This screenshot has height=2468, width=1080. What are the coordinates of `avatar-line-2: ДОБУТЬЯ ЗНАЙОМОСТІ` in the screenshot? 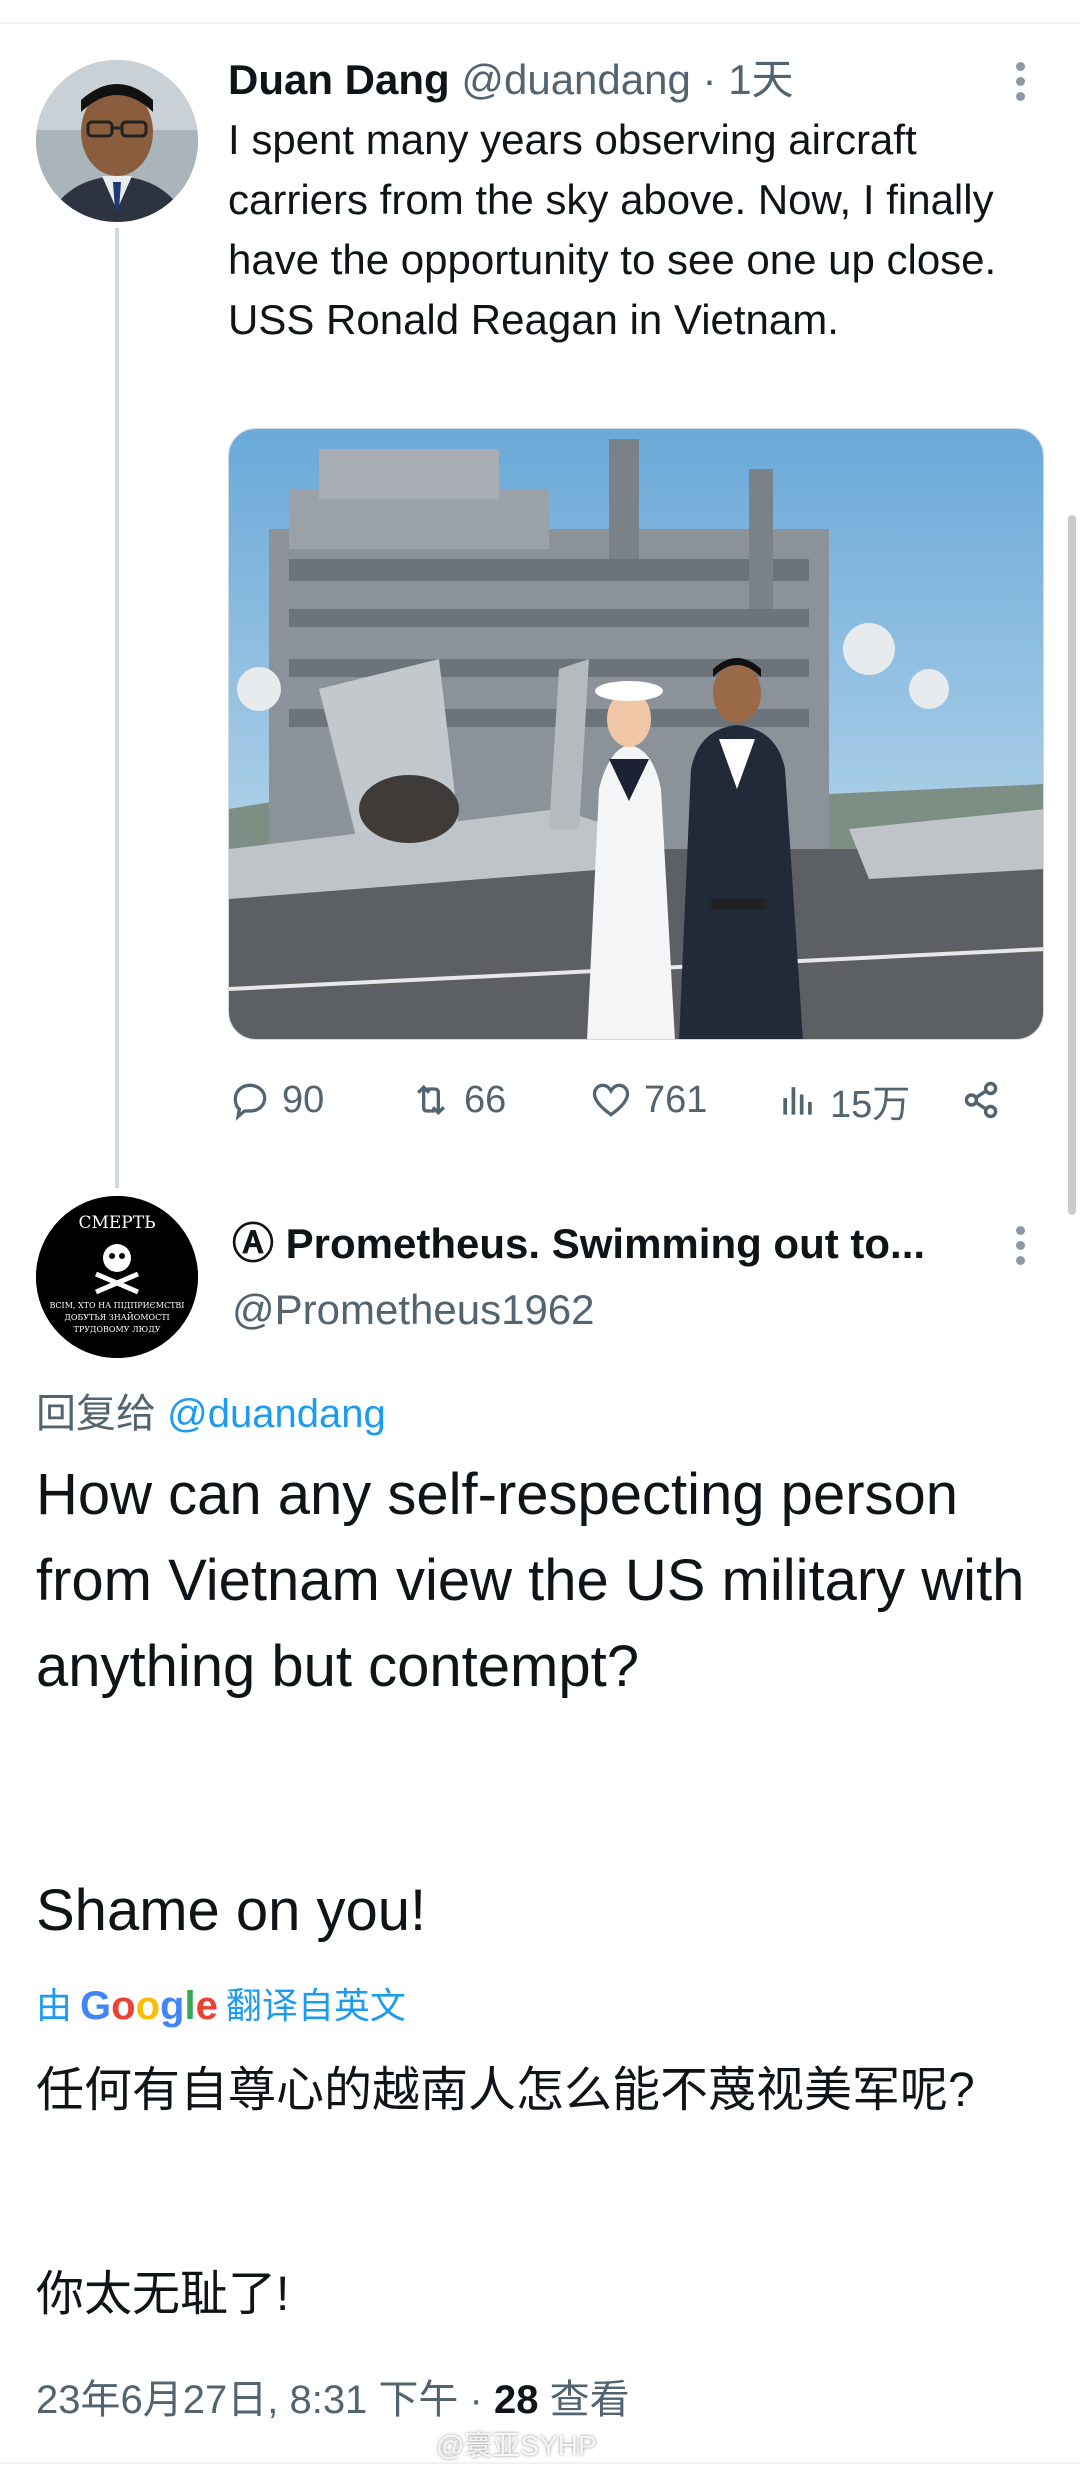 It's located at (116, 1317).